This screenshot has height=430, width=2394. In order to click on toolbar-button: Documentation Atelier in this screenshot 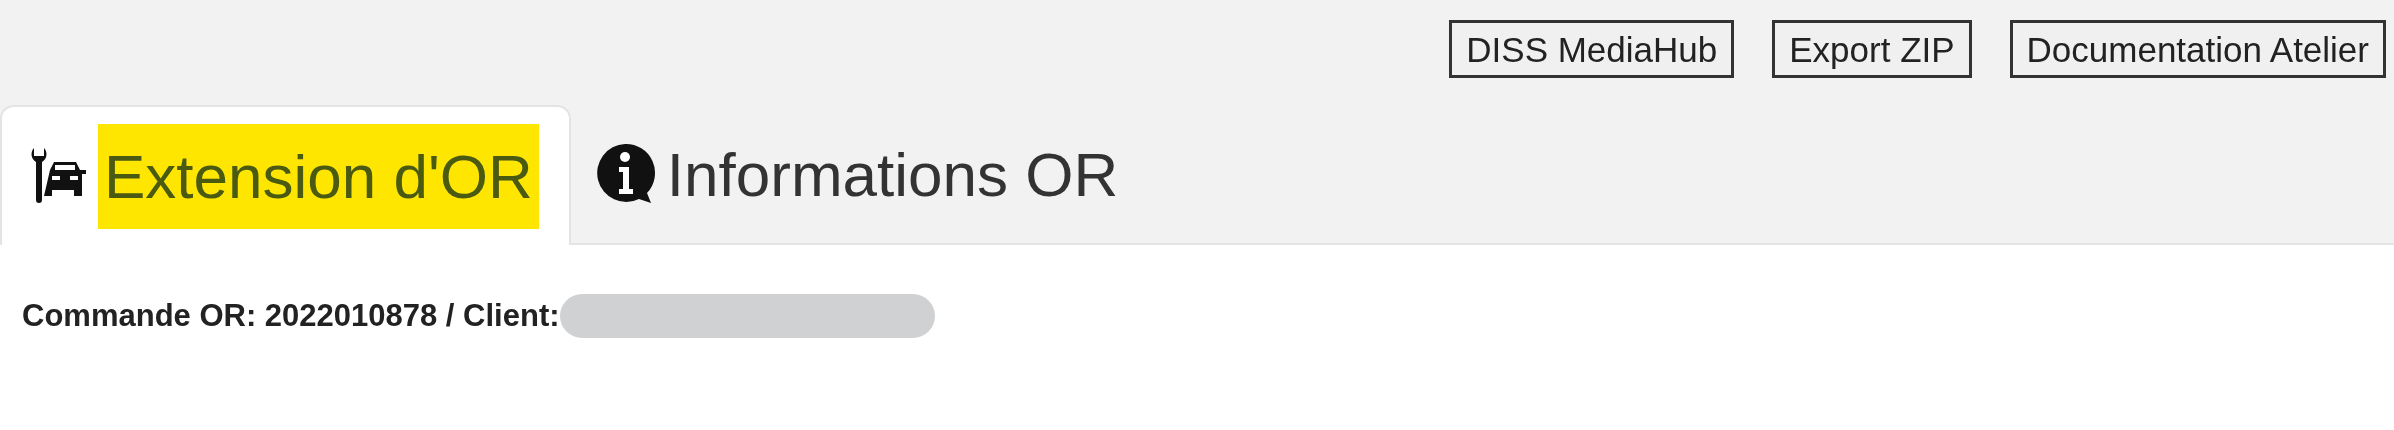, I will do `click(2197, 49)`.